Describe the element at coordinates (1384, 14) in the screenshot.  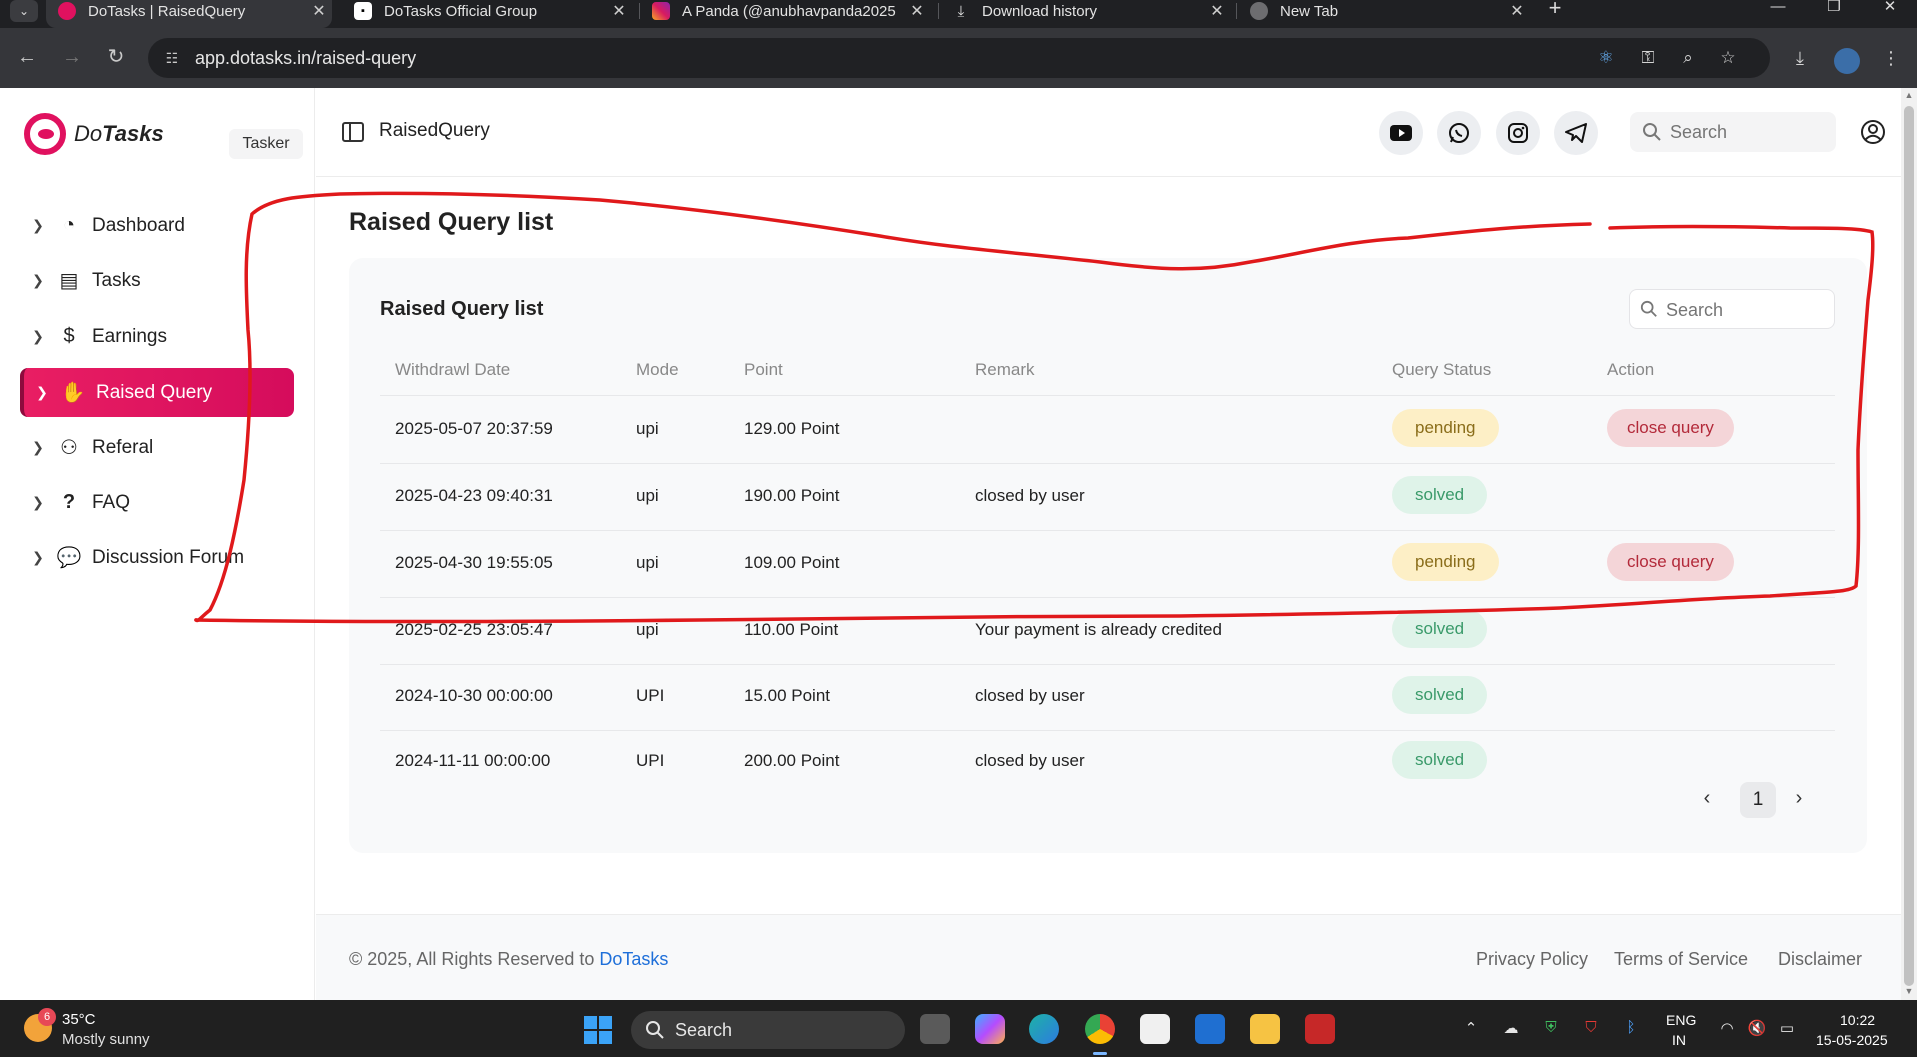
I see `browser-tab: New Tab ✕` at that location.